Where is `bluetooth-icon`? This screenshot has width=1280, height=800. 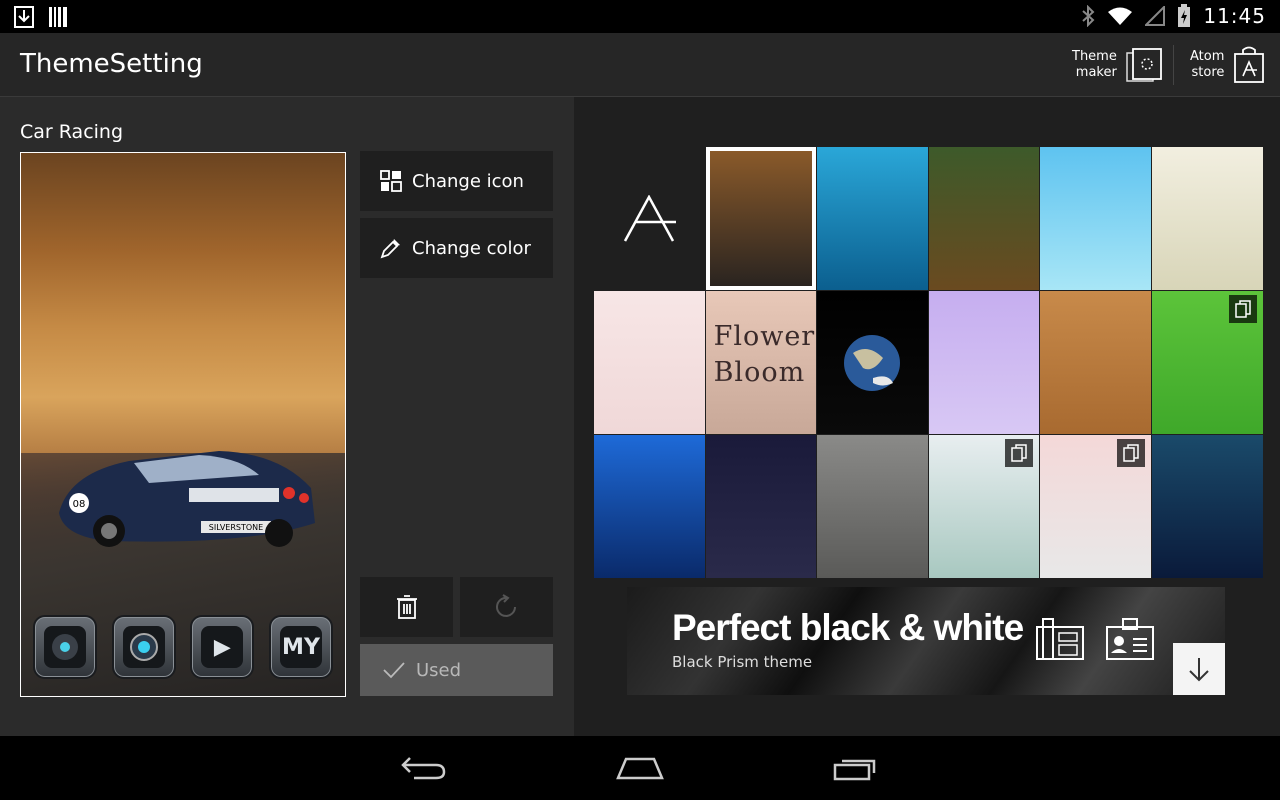 bluetooth-icon is located at coordinates (1088, 16).